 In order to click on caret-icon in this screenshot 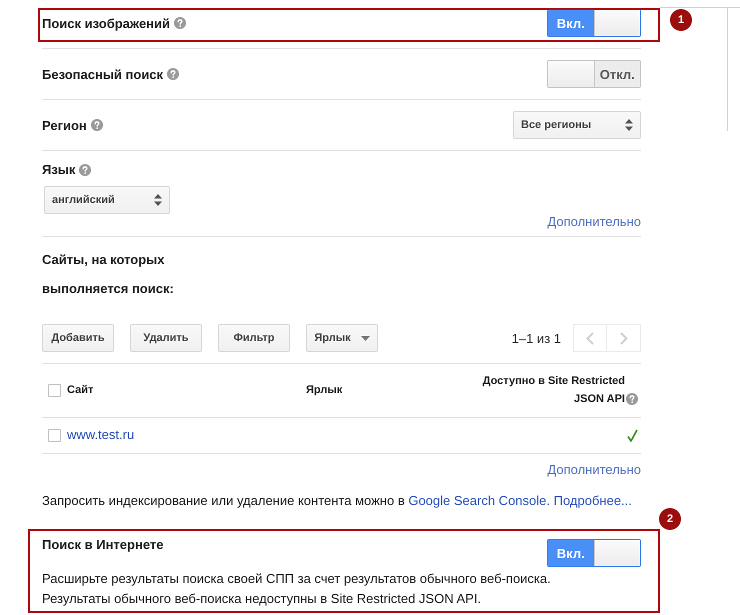, I will do `click(365, 338)`.